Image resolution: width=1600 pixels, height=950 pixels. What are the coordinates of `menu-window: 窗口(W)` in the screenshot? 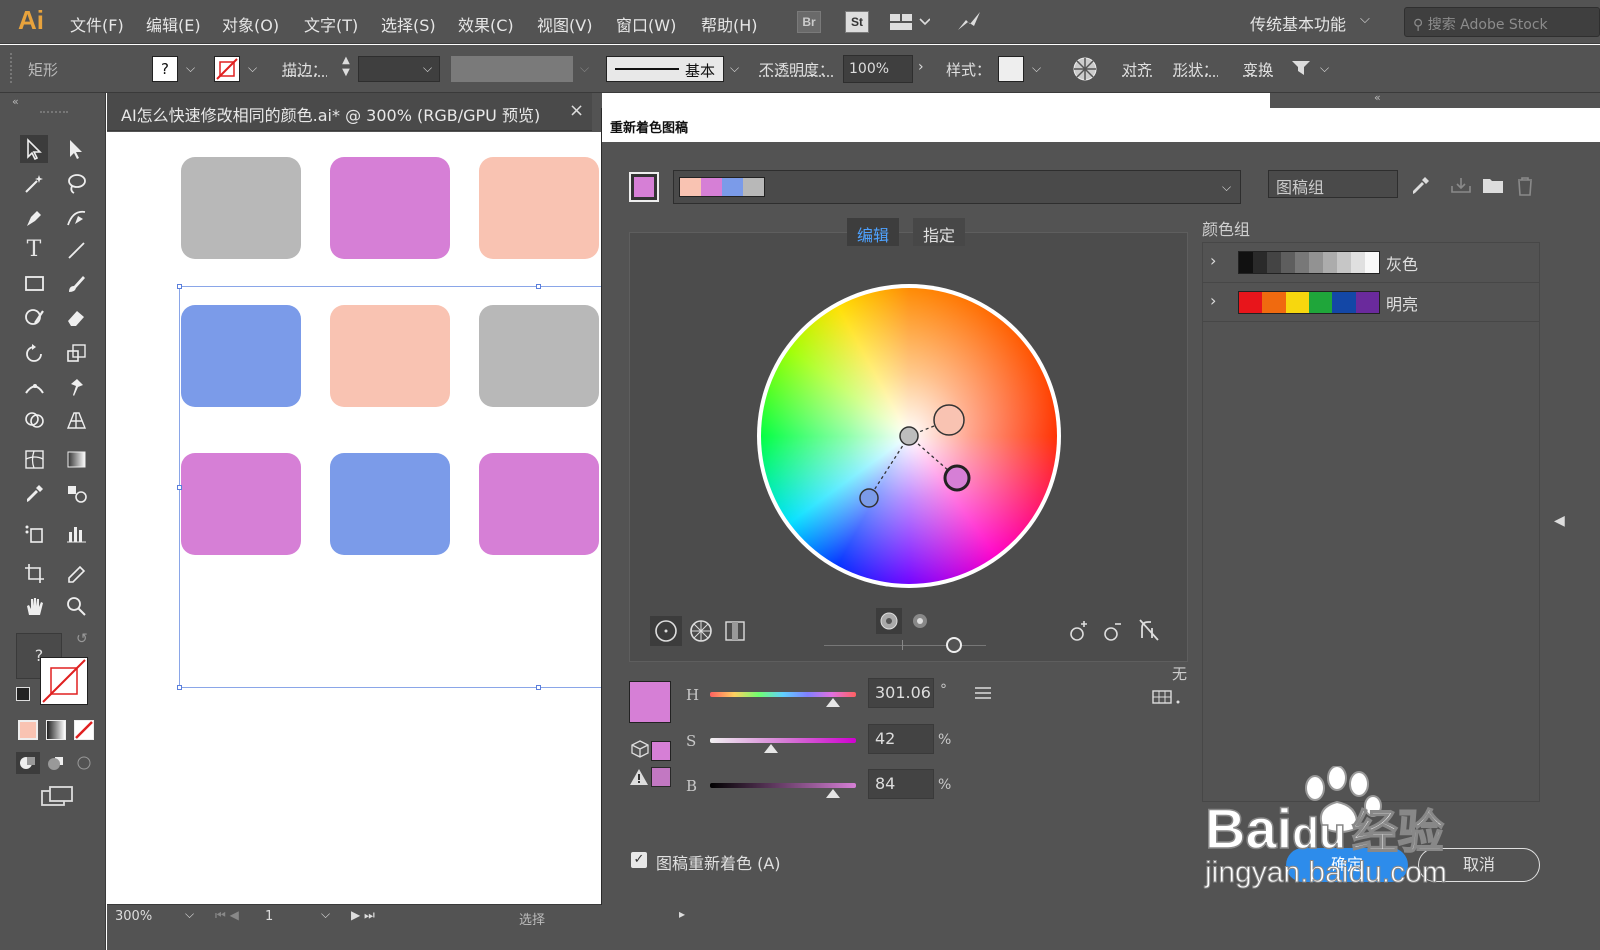 It's located at (646, 24).